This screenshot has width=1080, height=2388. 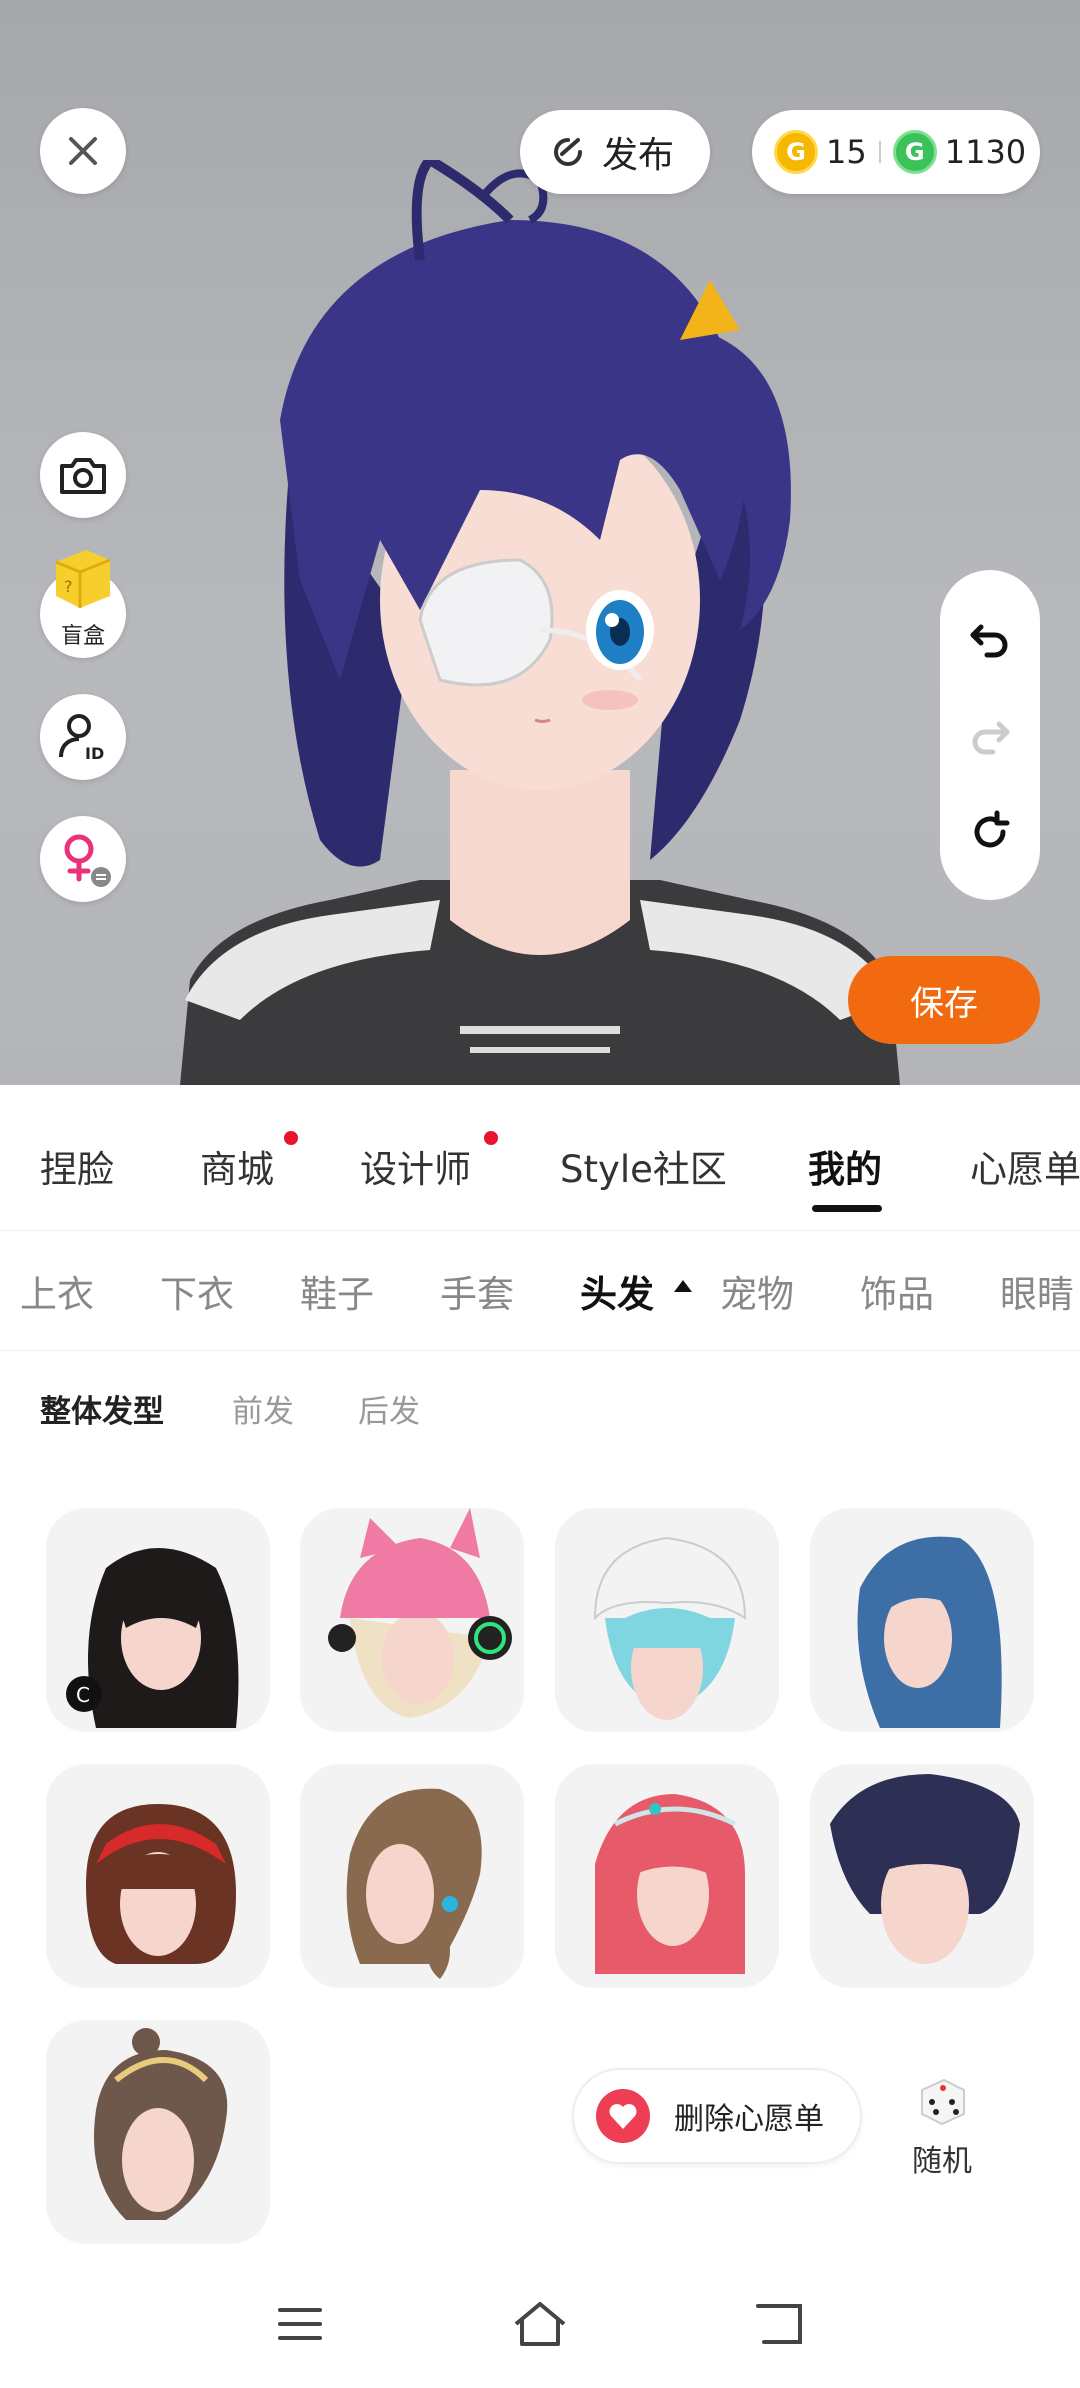 I want to click on user-id-icon: ID, so click(x=81, y=738).